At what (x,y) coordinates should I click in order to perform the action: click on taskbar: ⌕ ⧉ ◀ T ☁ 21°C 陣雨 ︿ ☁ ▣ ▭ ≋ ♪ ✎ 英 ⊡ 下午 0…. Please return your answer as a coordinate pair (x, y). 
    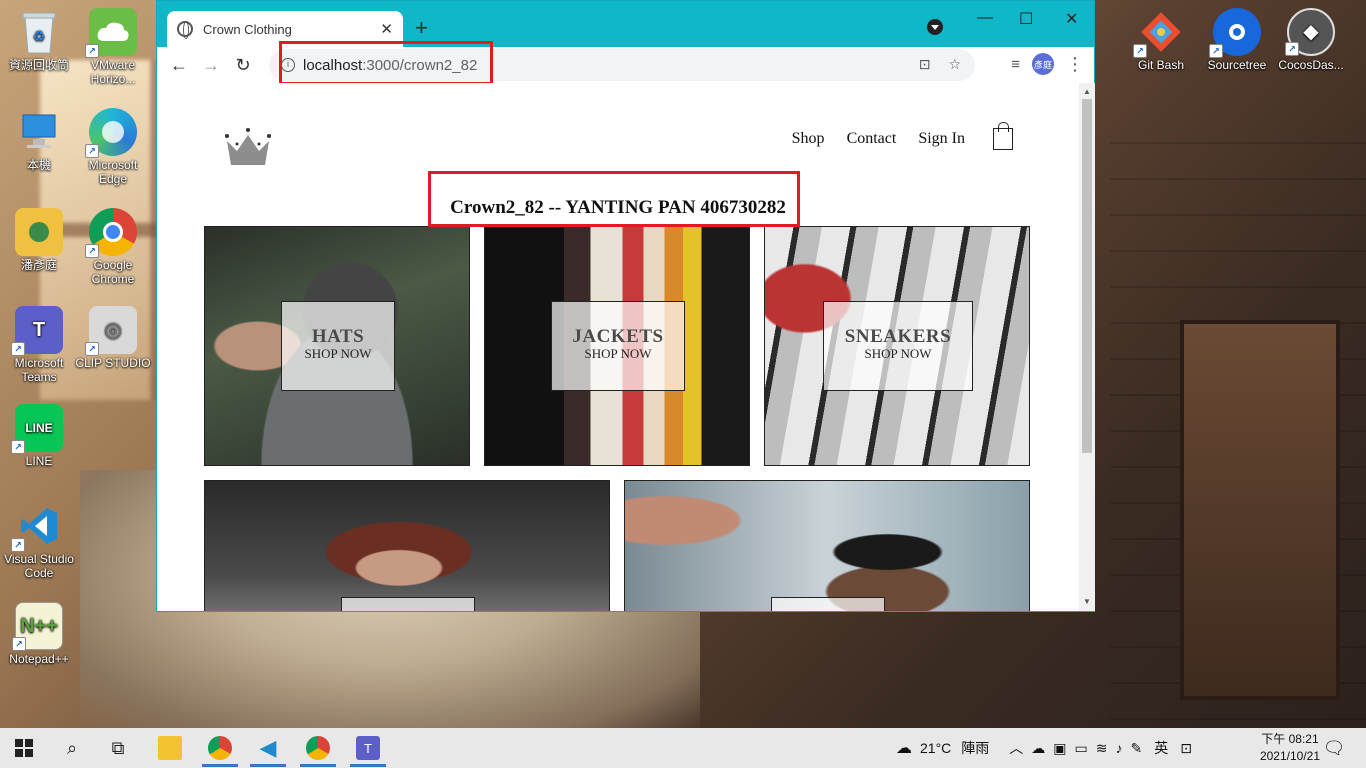
    Looking at the image, I should click on (683, 748).